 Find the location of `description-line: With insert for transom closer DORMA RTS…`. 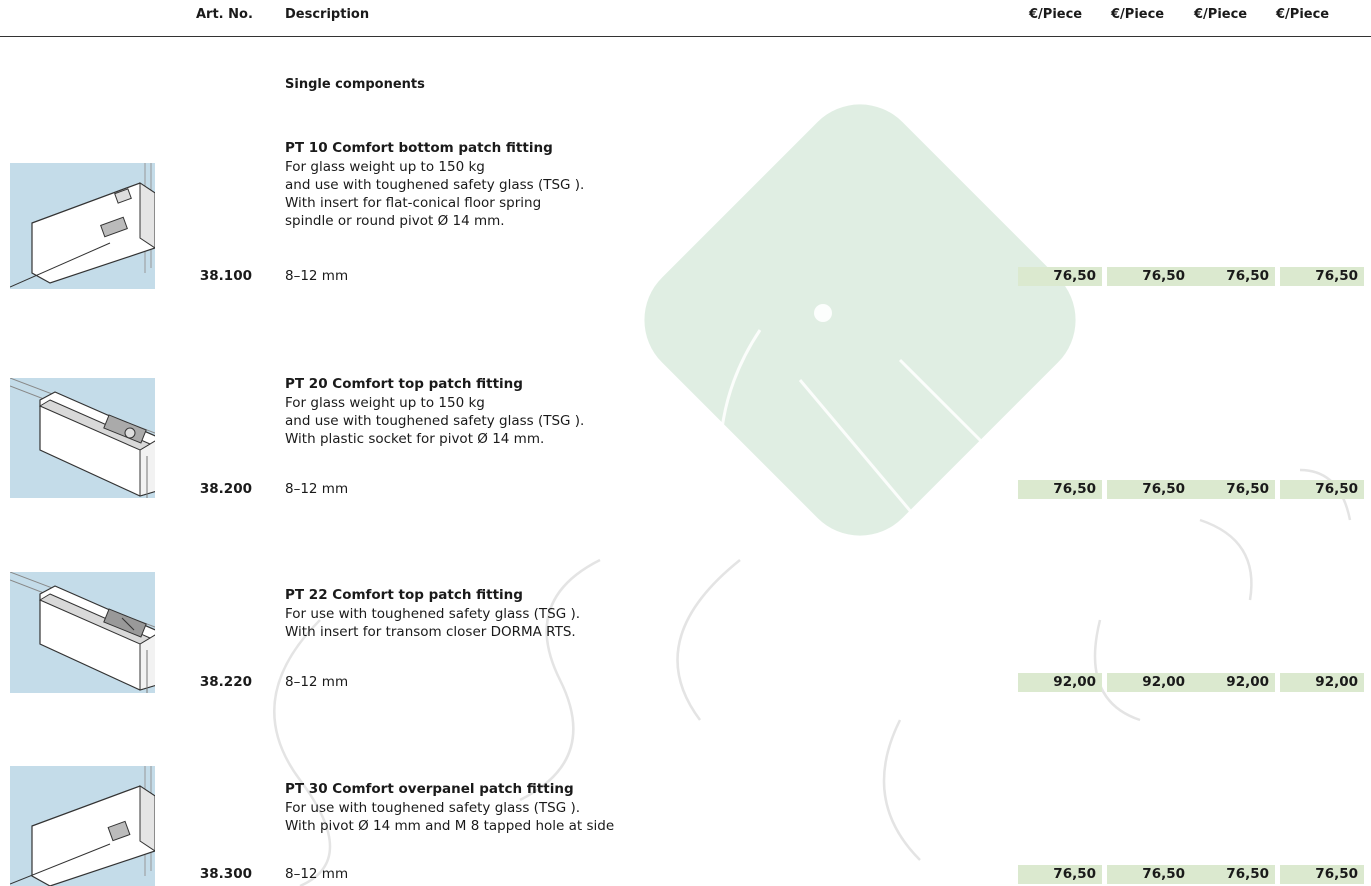

description-line: With insert for transom closer DORMA RTS… is located at coordinates (430, 632).